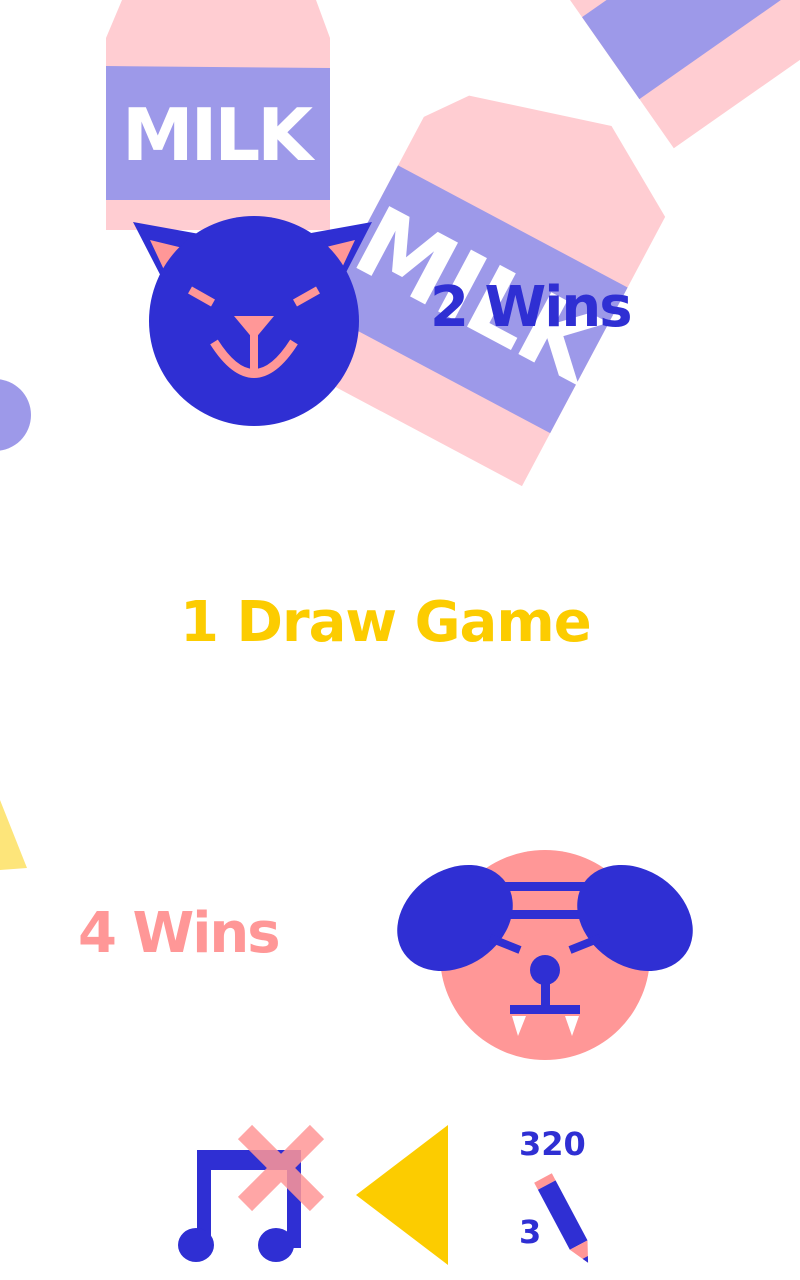 The image size is (800, 1280). What do you see at coordinates (402, 1195) in the screenshot?
I see `triangle-left-icon` at bounding box center [402, 1195].